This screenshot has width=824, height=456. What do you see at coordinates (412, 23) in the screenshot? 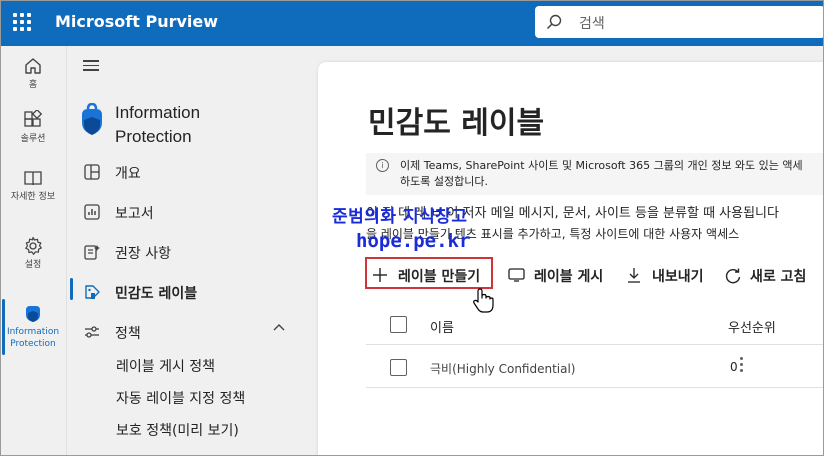
I see `top-bar: Microsoft Purview 검색` at bounding box center [412, 23].